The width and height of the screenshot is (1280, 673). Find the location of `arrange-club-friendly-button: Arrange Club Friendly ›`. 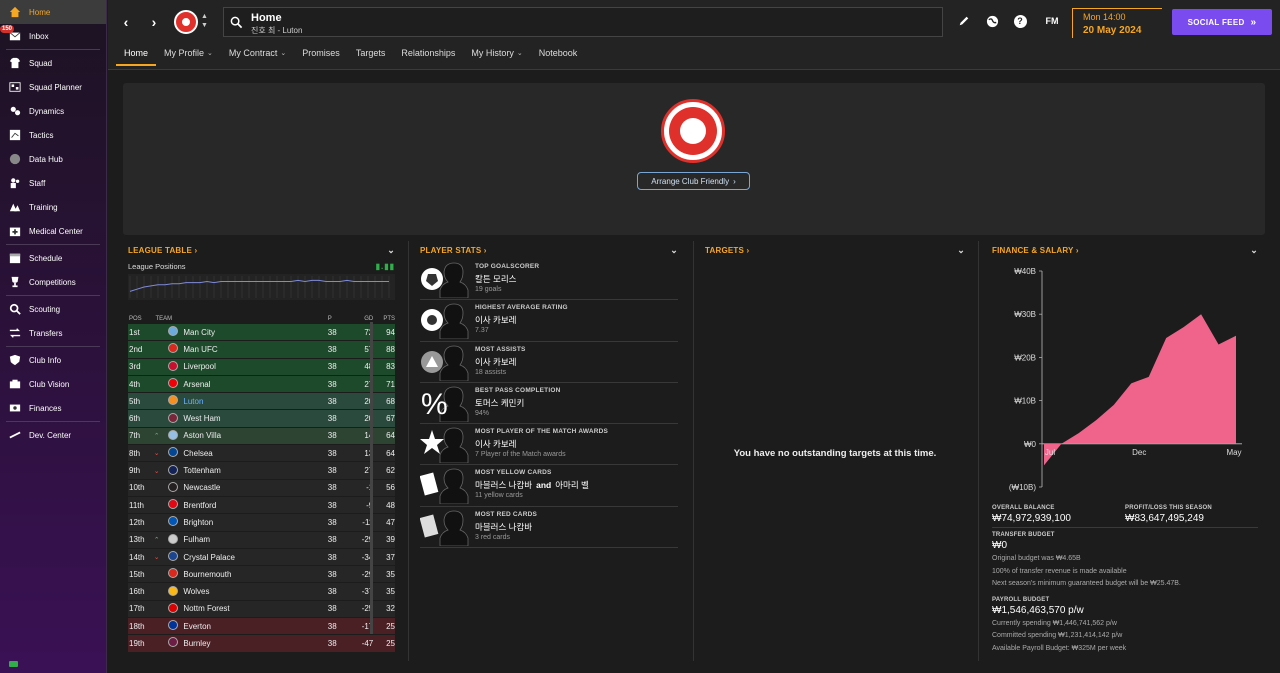

arrange-club-friendly-button: Arrange Club Friendly › is located at coordinates (693, 181).